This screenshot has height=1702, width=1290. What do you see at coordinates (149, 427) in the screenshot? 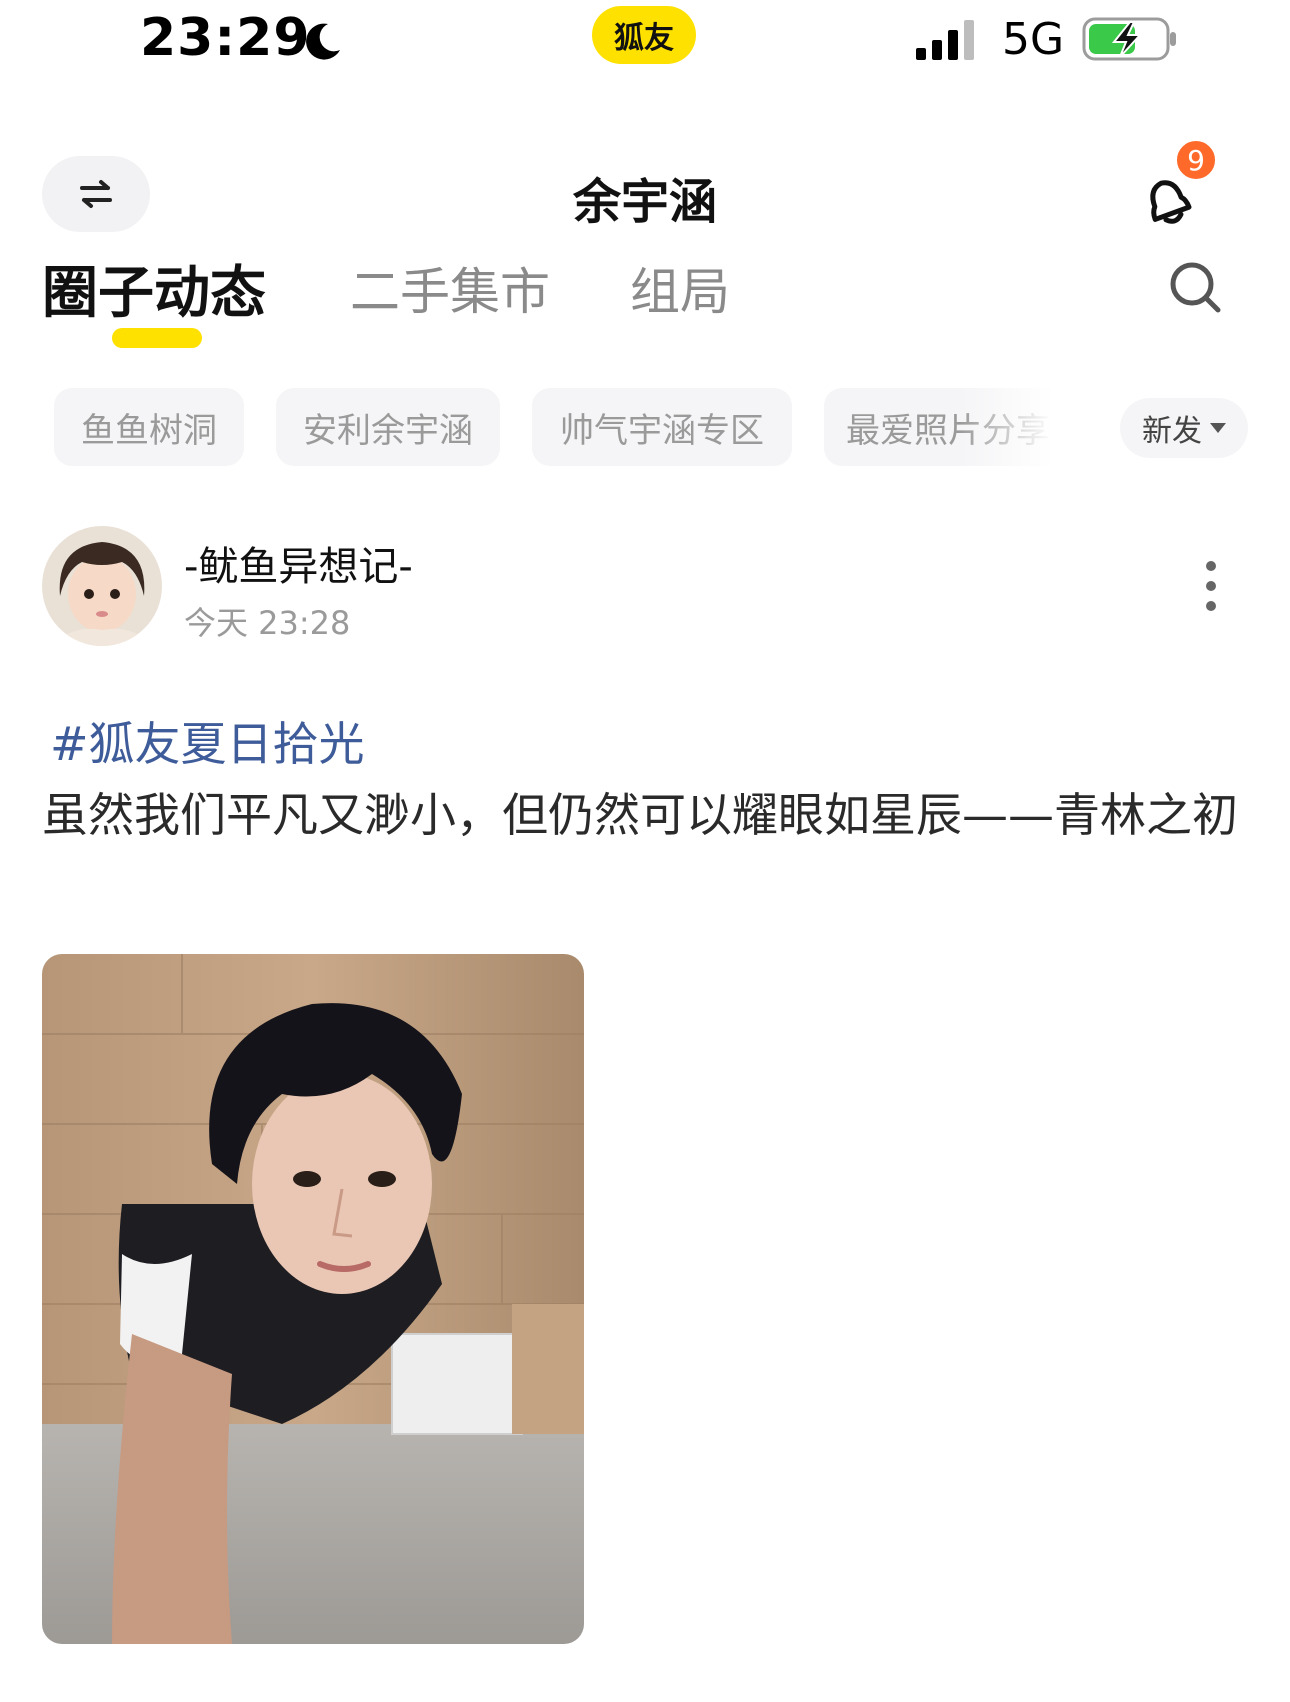
I see `topic-chip: 鱼鱼树洞` at bounding box center [149, 427].